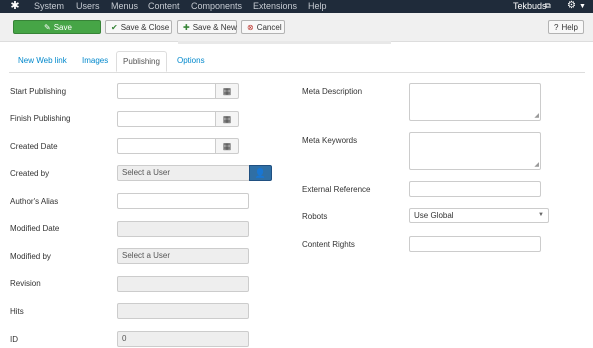 This screenshot has height=348, width=593. What do you see at coordinates (49, 6) in the screenshot?
I see `menu-system: System` at bounding box center [49, 6].